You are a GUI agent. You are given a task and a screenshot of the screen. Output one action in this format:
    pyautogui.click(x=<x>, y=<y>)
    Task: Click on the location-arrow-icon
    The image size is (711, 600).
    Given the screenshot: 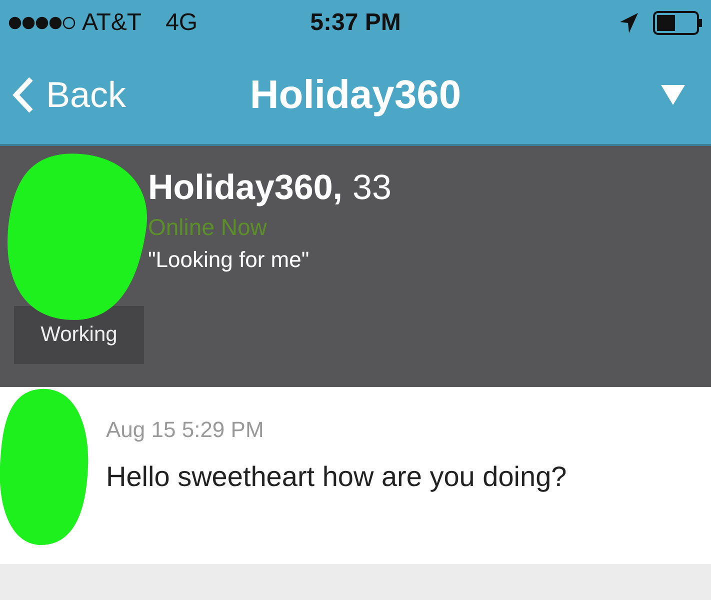 What is the action you would take?
    pyautogui.click(x=629, y=23)
    